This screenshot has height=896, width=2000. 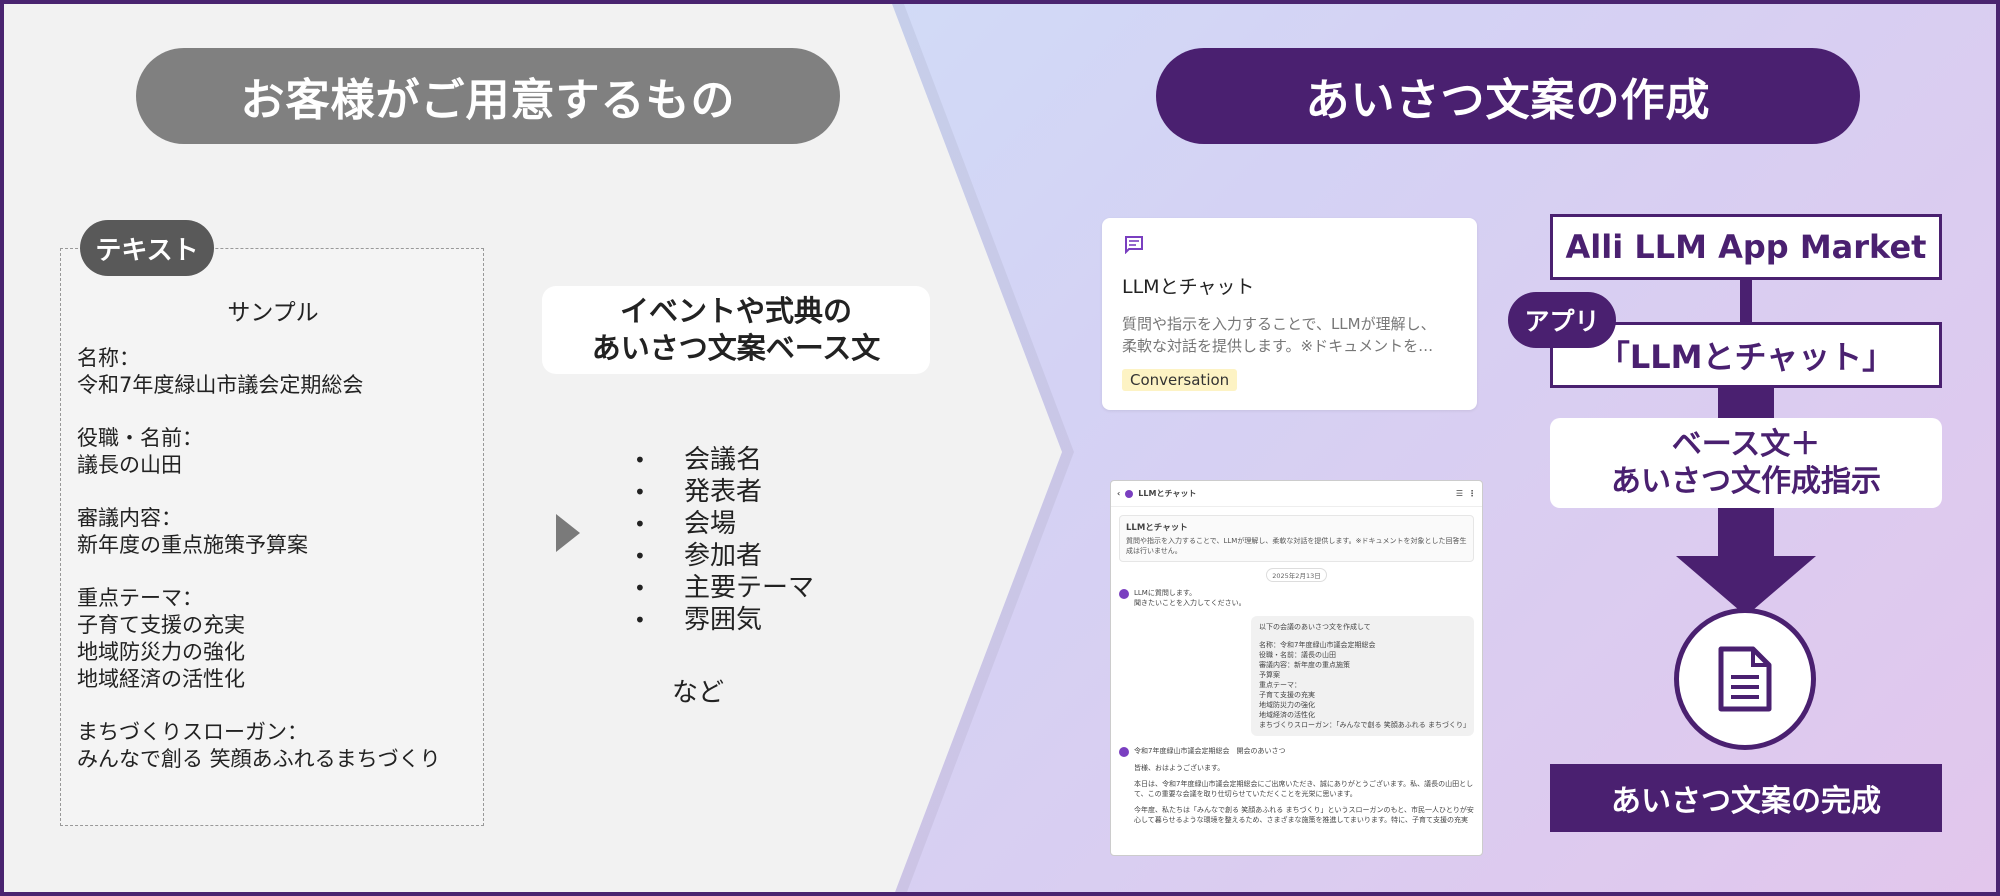 What do you see at coordinates (1472, 493) in the screenshot?
I see `more-vert-icon: ⋮` at bounding box center [1472, 493].